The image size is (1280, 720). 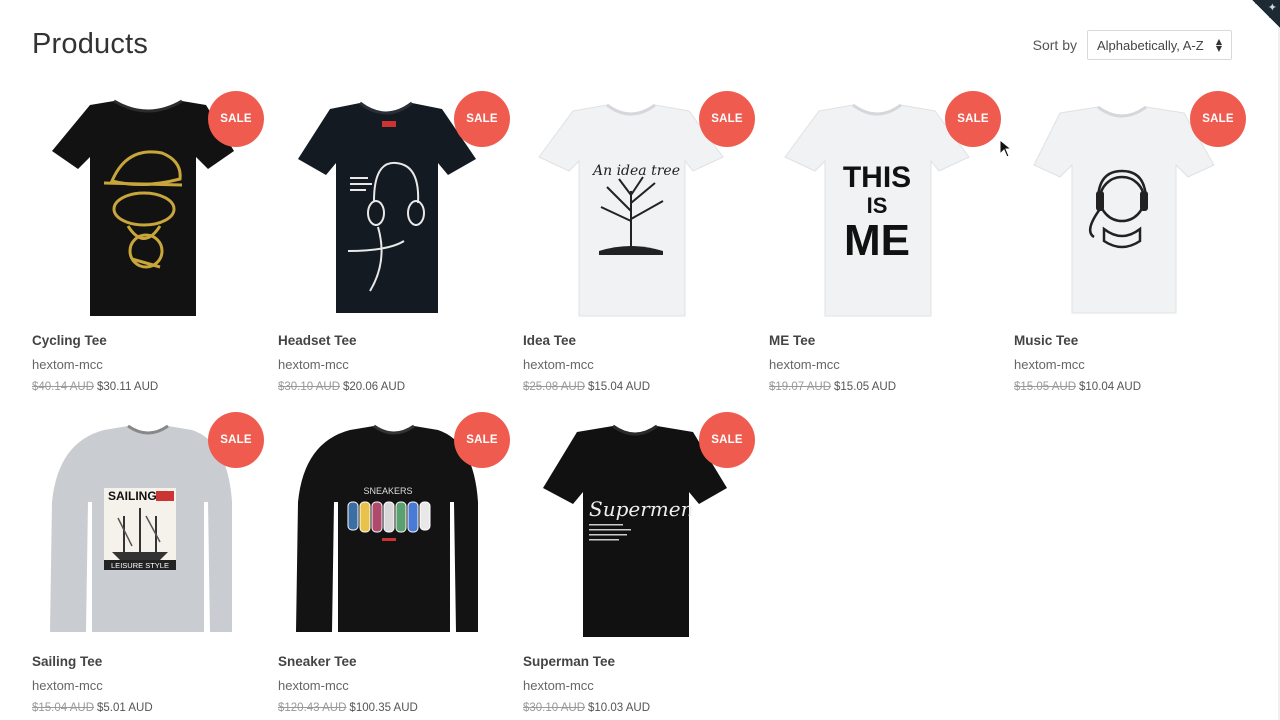 I want to click on sale-price: $30.11 AUD, so click(x=128, y=387).